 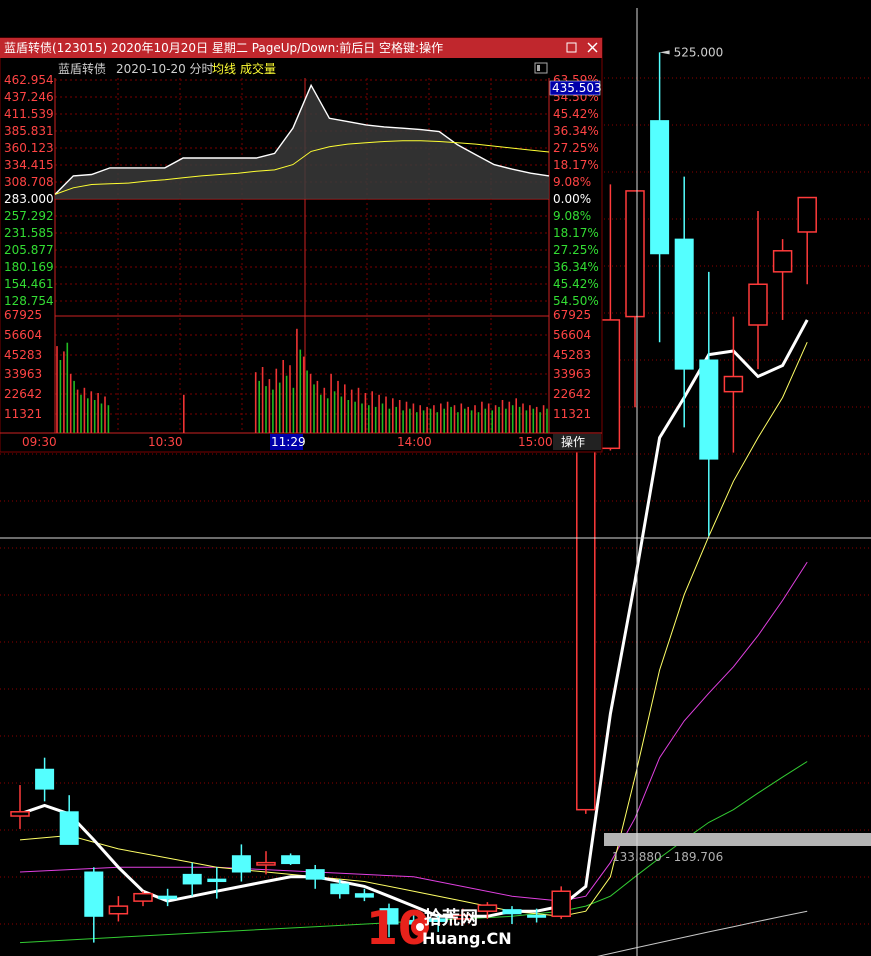 I want to click on volume-right-tick: 56604, so click(x=572, y=335).